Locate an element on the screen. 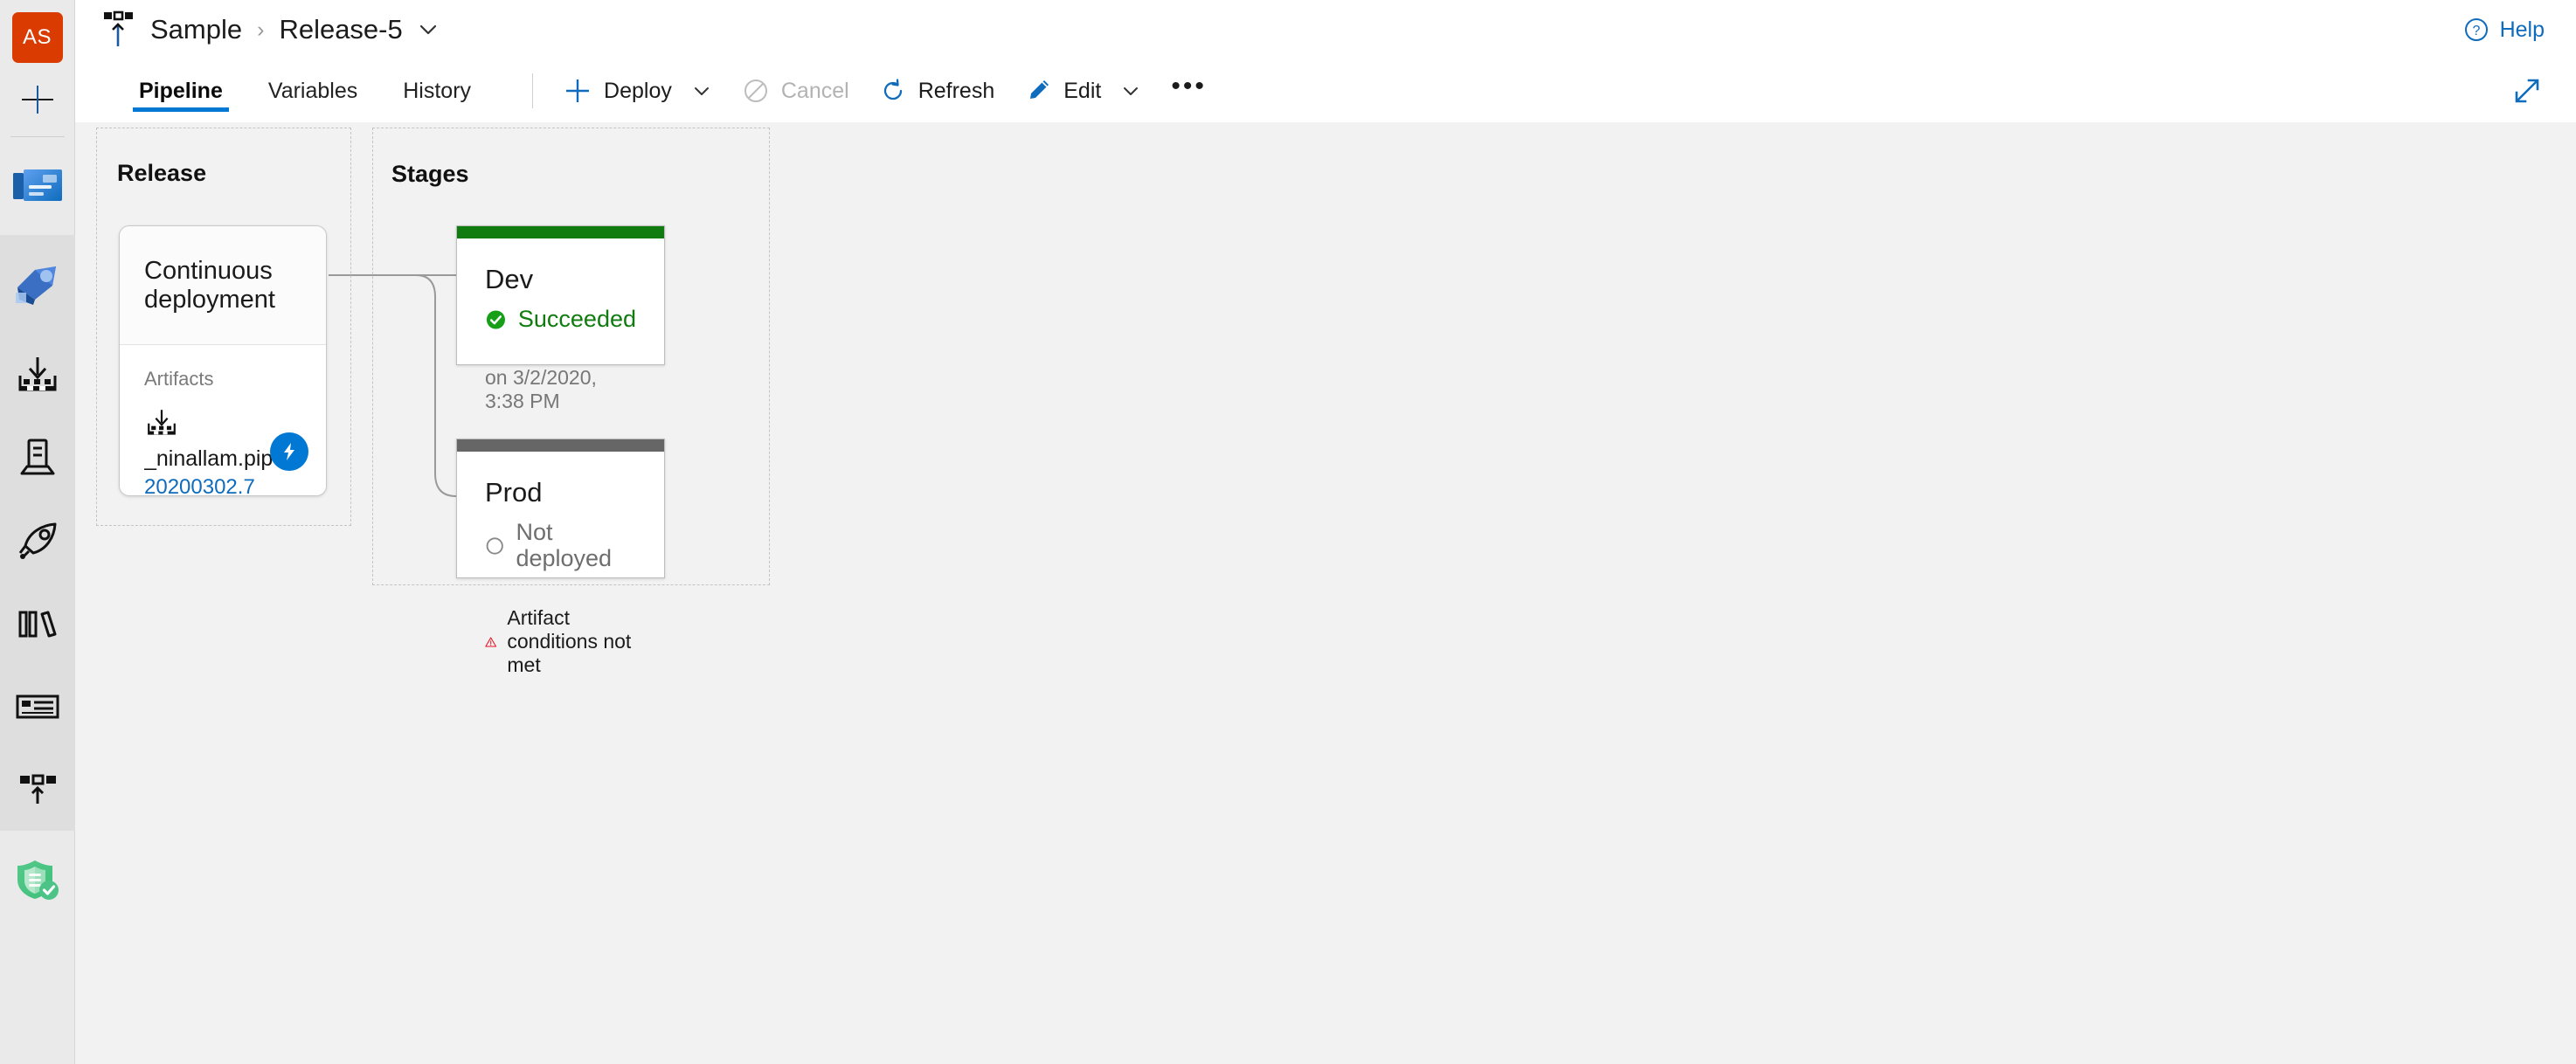 The width and height of the screenshot is (2576, 1064). edit-button: Edit is located at coordinates (1082, 91).